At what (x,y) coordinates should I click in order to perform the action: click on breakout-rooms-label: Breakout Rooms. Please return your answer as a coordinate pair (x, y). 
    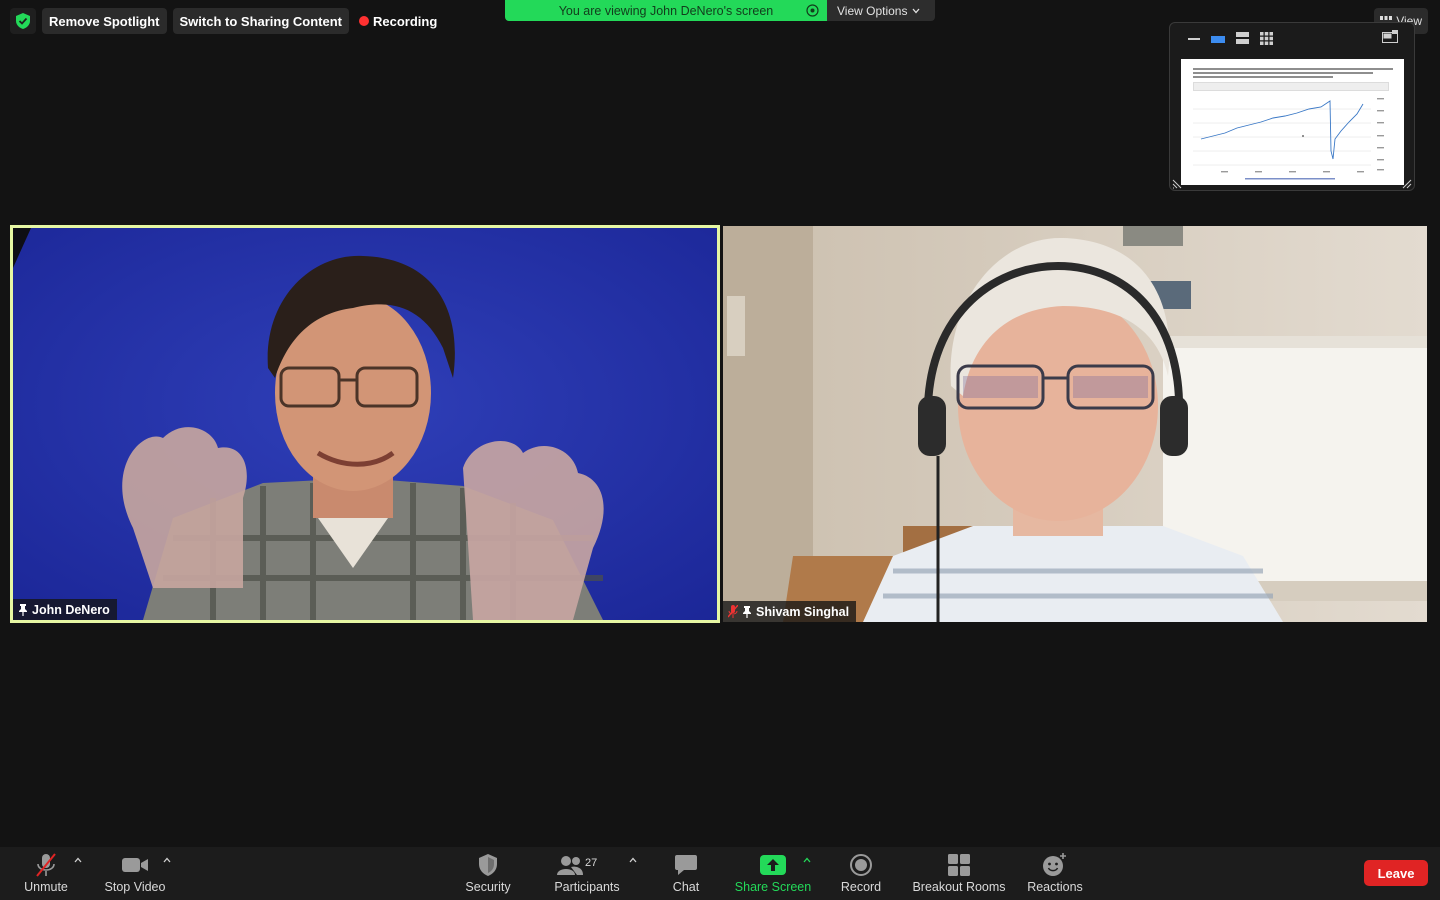
    Looking at the image, I should click on (959, 887).